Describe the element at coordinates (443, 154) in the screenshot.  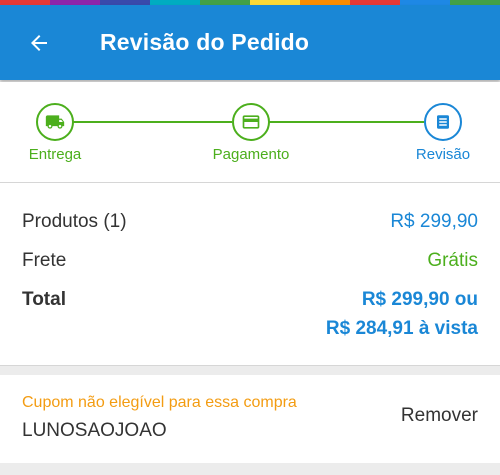
I see `step-label-revisao: Revisão` at that location.